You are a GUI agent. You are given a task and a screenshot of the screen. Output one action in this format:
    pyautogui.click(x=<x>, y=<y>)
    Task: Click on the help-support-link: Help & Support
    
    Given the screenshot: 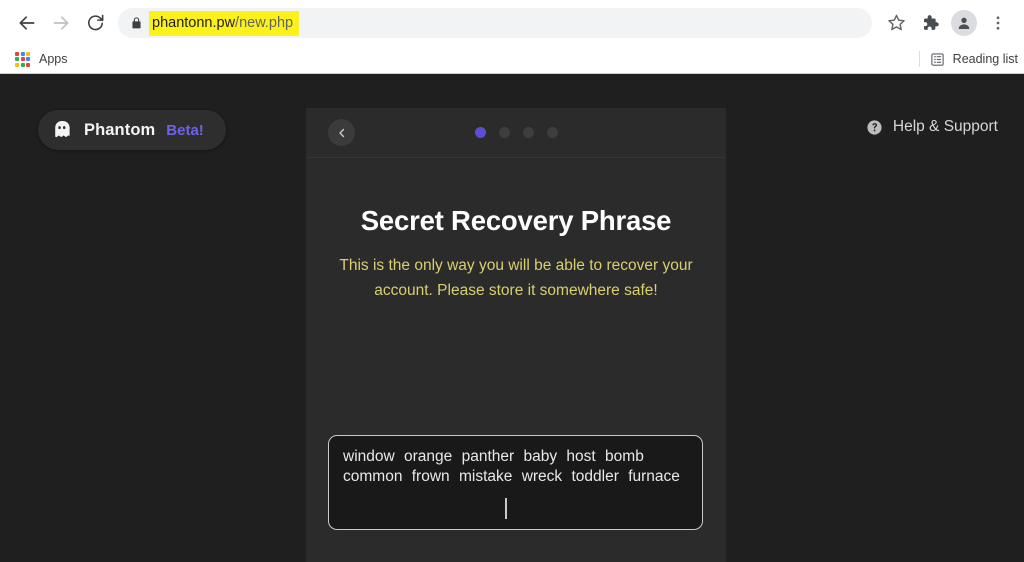 What is the action you would take?
    pyautogui.click(x=932, y=127)
    